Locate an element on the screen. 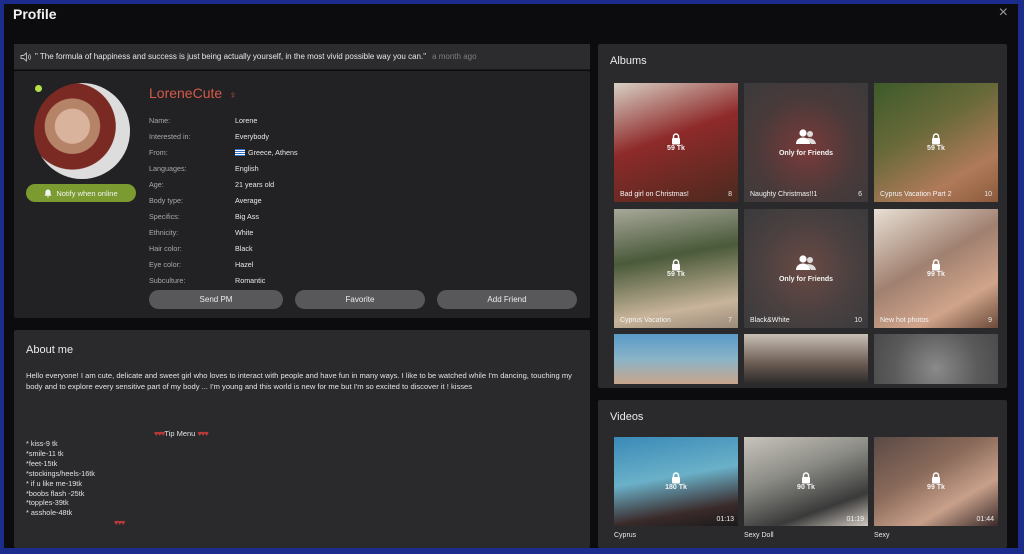 This screenshot has height=554, width=1024. favorite-button: Favorite is located at coordinates (360, 299).